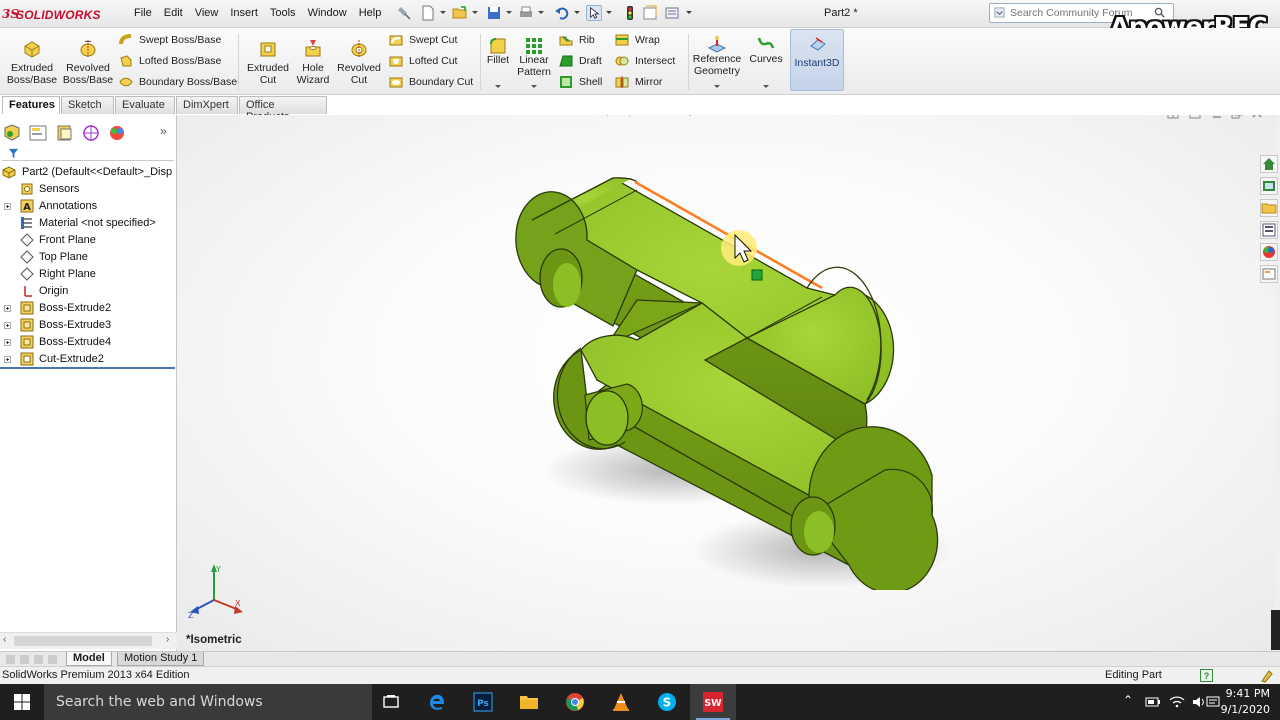 The image size is (1280, 720). What do you see at coordinates (713, 702) in the screenshot?
I see `solidworks-taskbar-button: SW` at bounding box center [713, 702].